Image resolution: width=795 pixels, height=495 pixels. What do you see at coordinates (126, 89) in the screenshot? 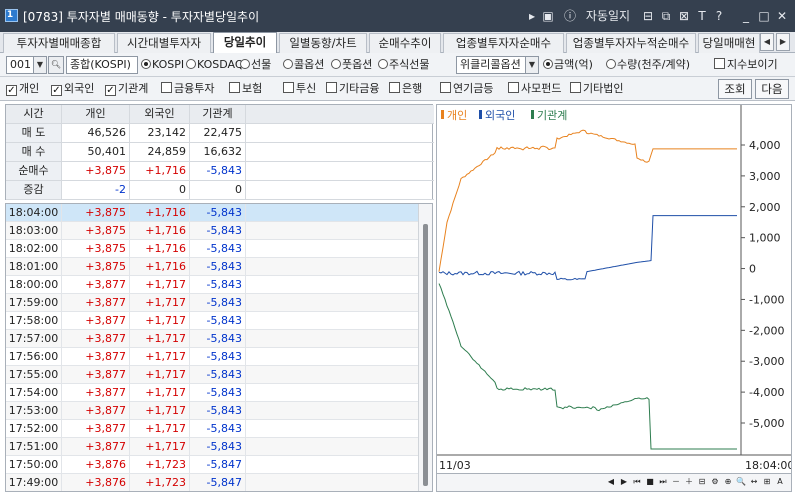
I see `investor-checkbox-2: ✓ 기관계` at bounding box center [126, 89].